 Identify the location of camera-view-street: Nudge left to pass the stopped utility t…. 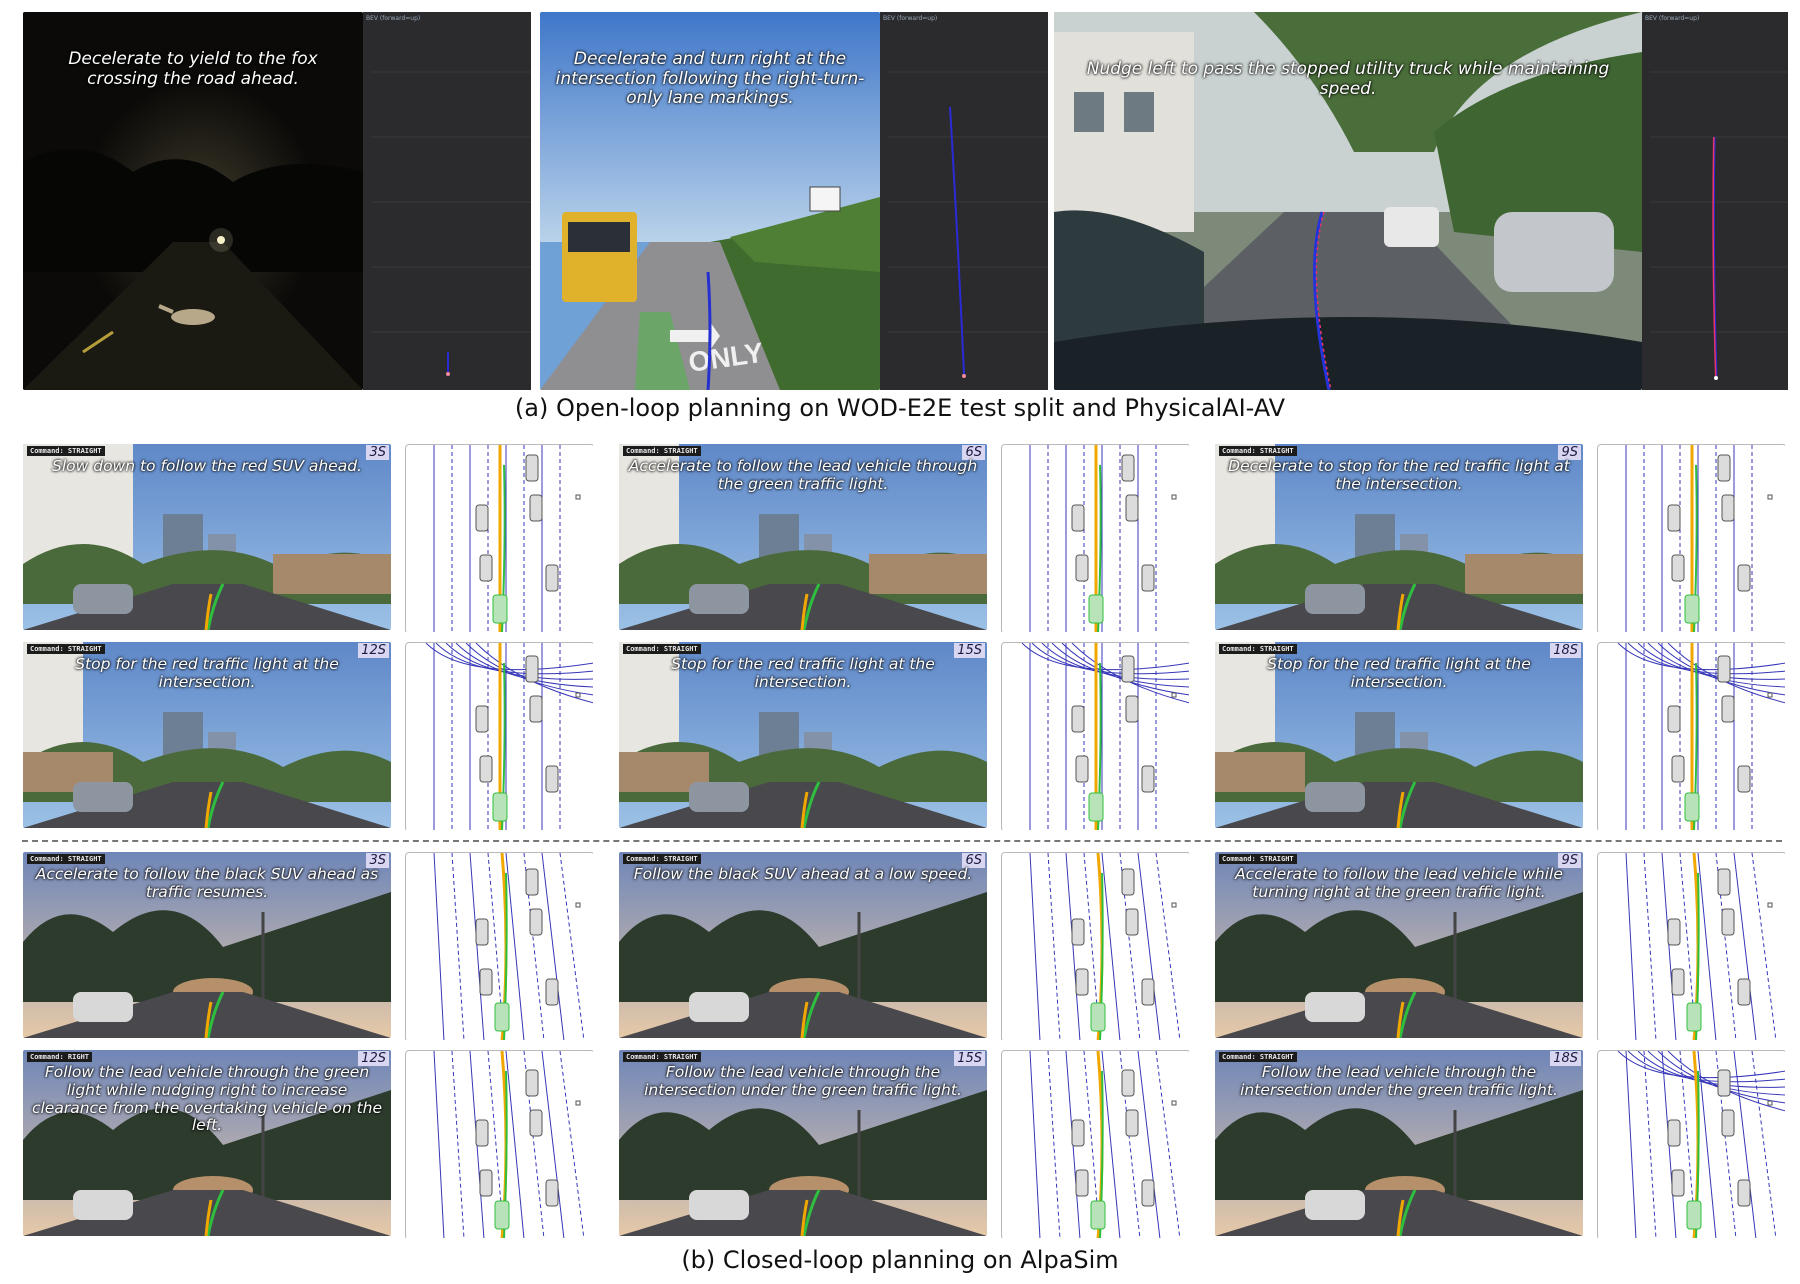
(1348, 201).